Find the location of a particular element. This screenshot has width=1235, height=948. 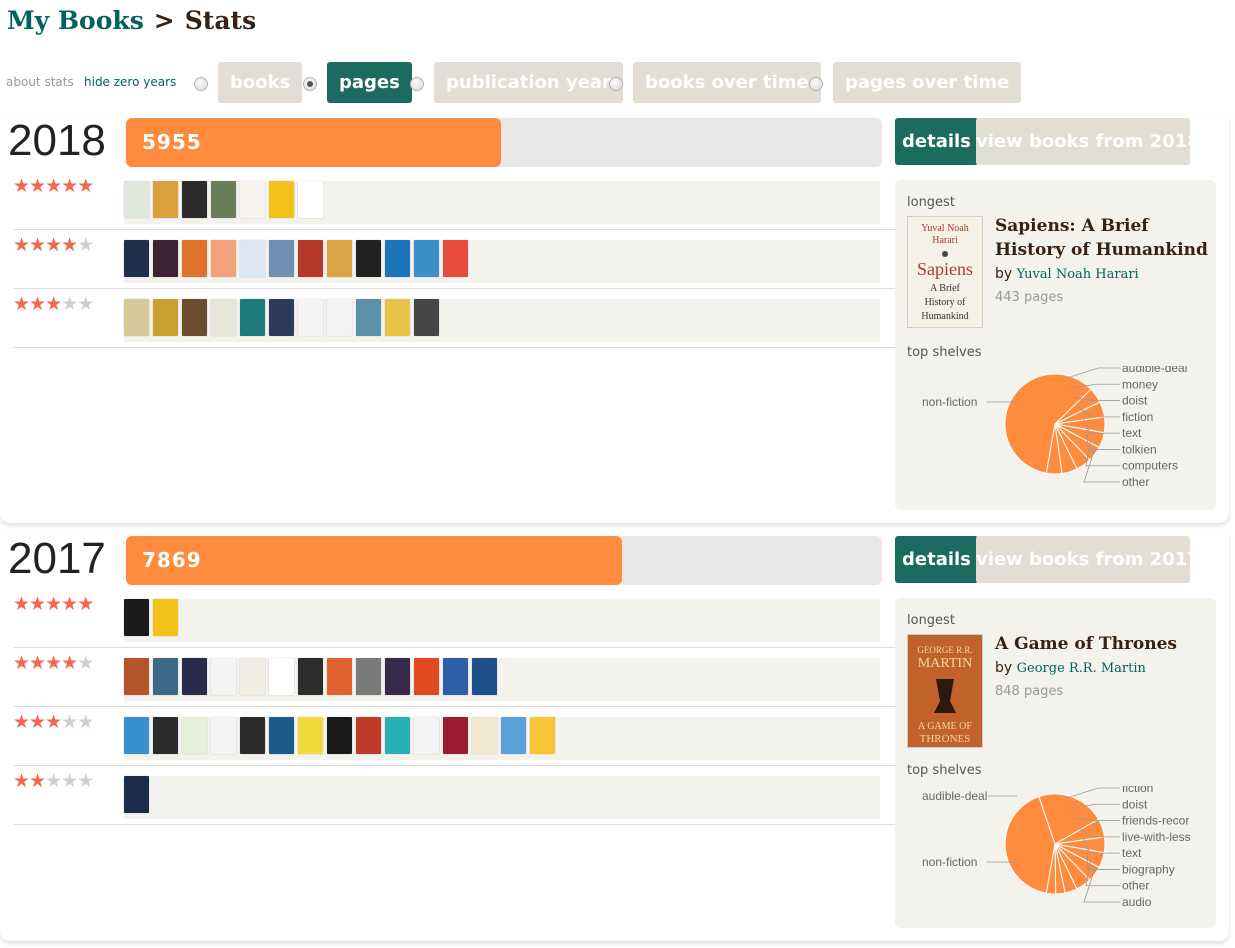

pie-label: live-with-less is located at coordinates (1156, 837).